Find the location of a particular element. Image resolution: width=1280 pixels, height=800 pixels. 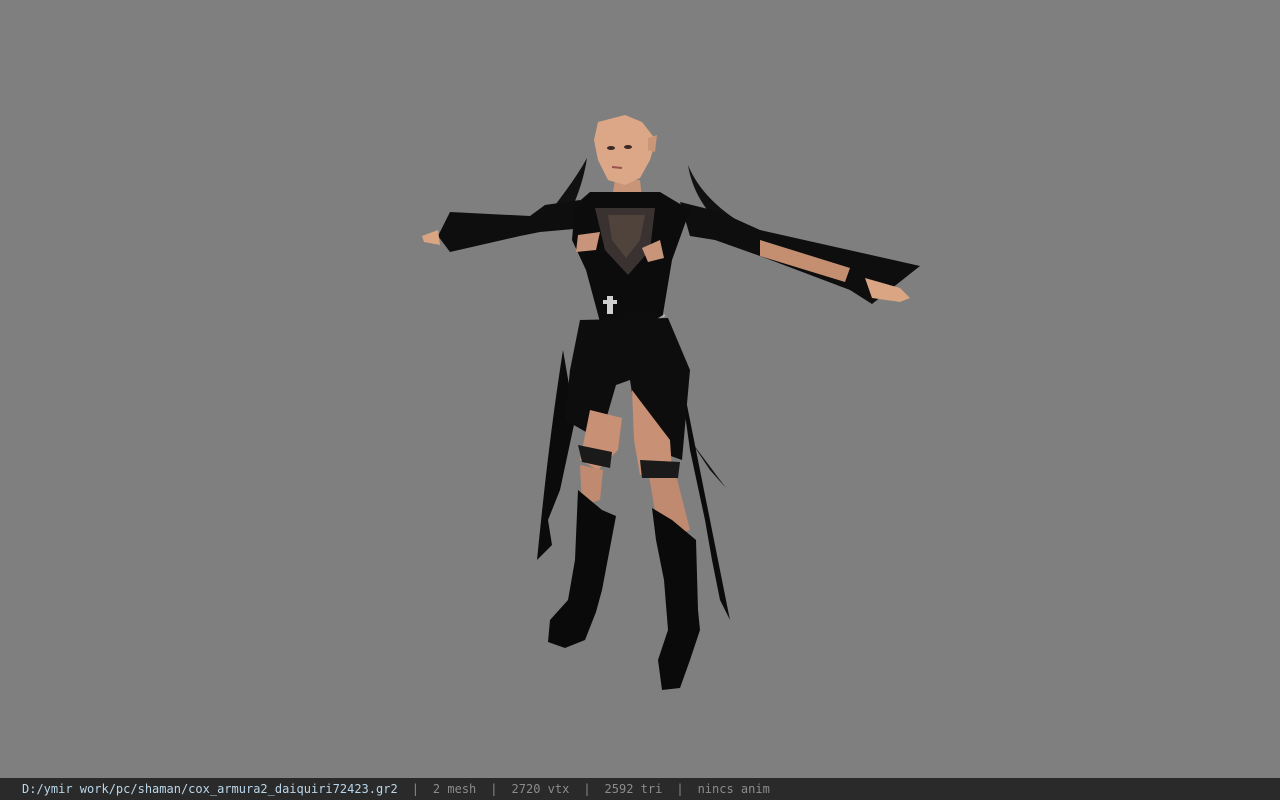

vertex-count: 2720 vtx is located at coordinates (540, 789).